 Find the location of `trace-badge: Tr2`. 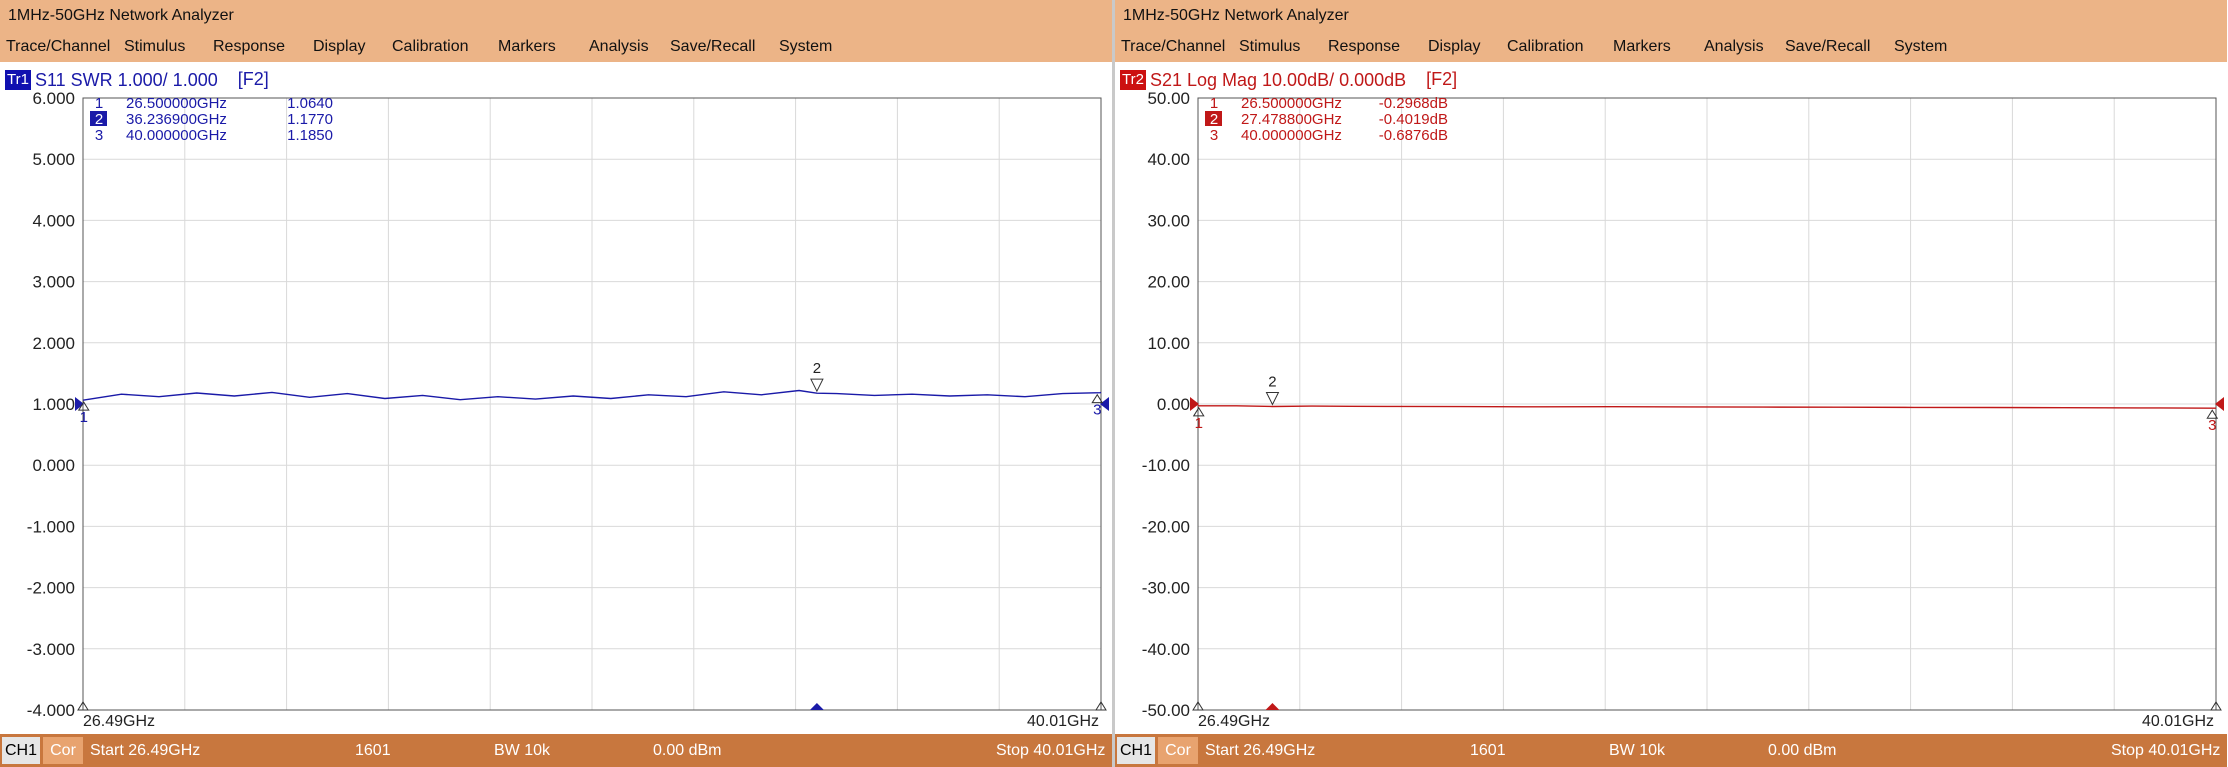

trace-badge: Tr2 is located at coordinates (1133, 80).